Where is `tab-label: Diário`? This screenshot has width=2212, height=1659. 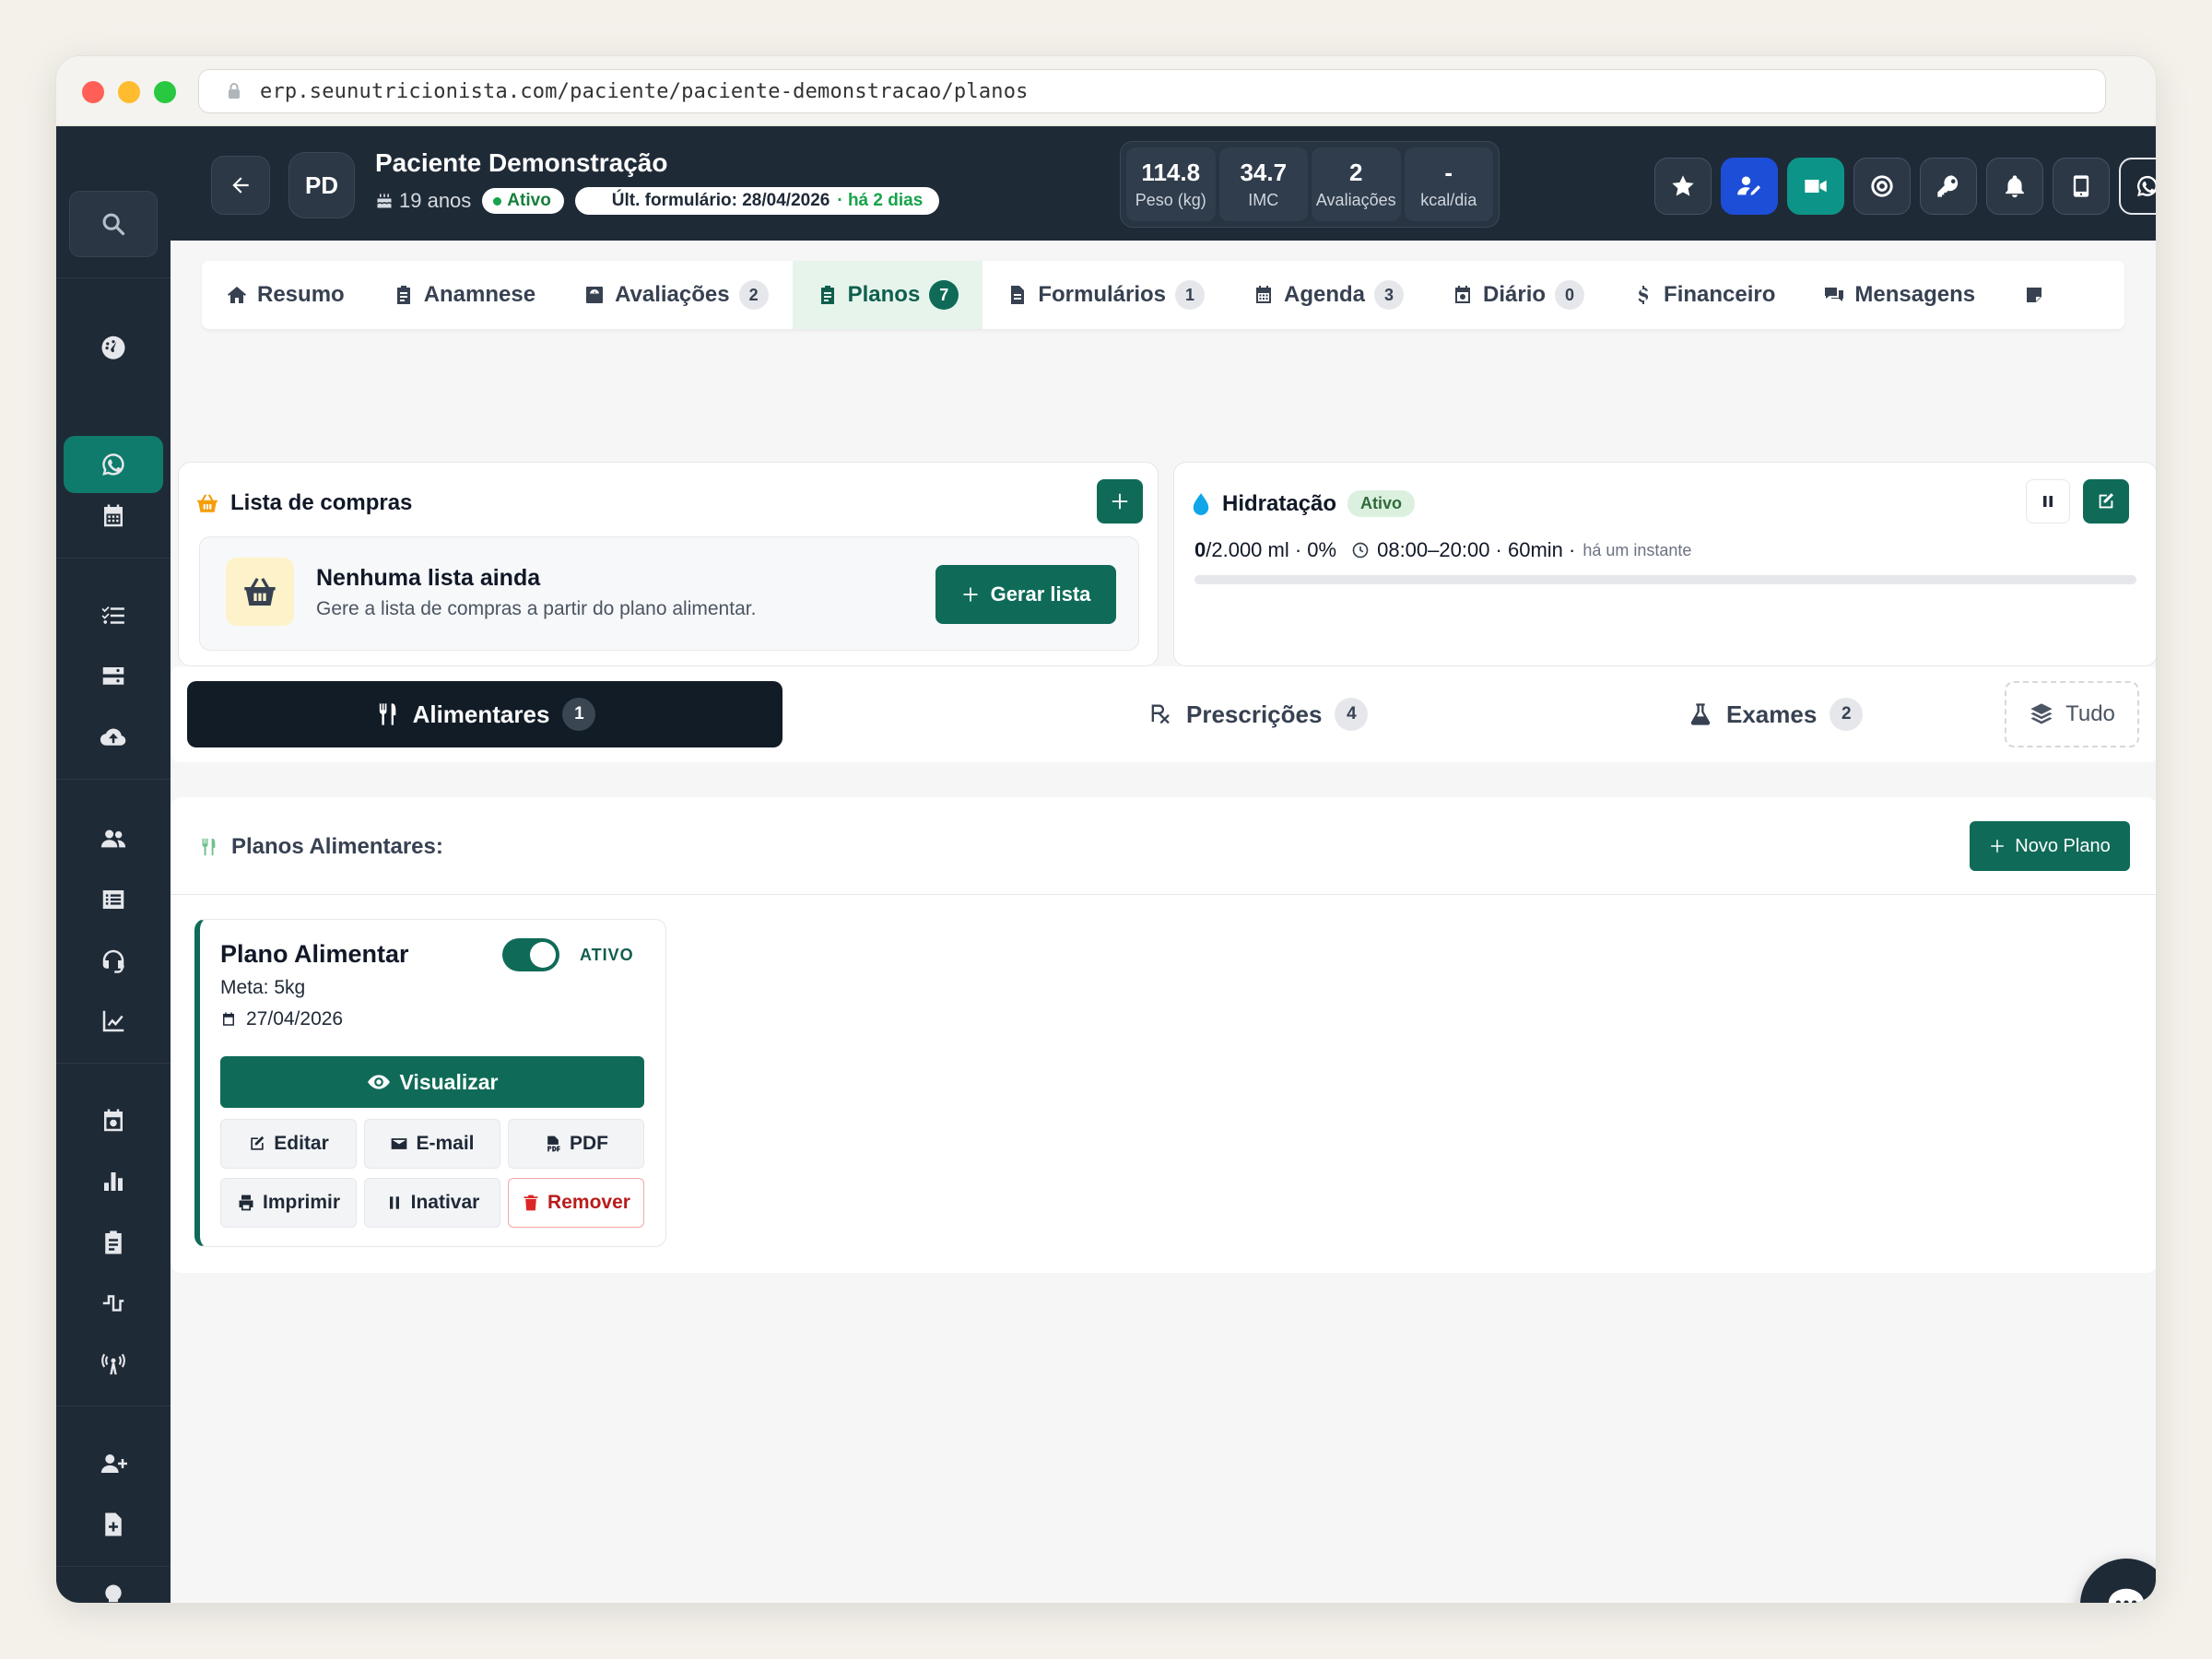
tab-label: Diário is located at coordinates (1515, 294).